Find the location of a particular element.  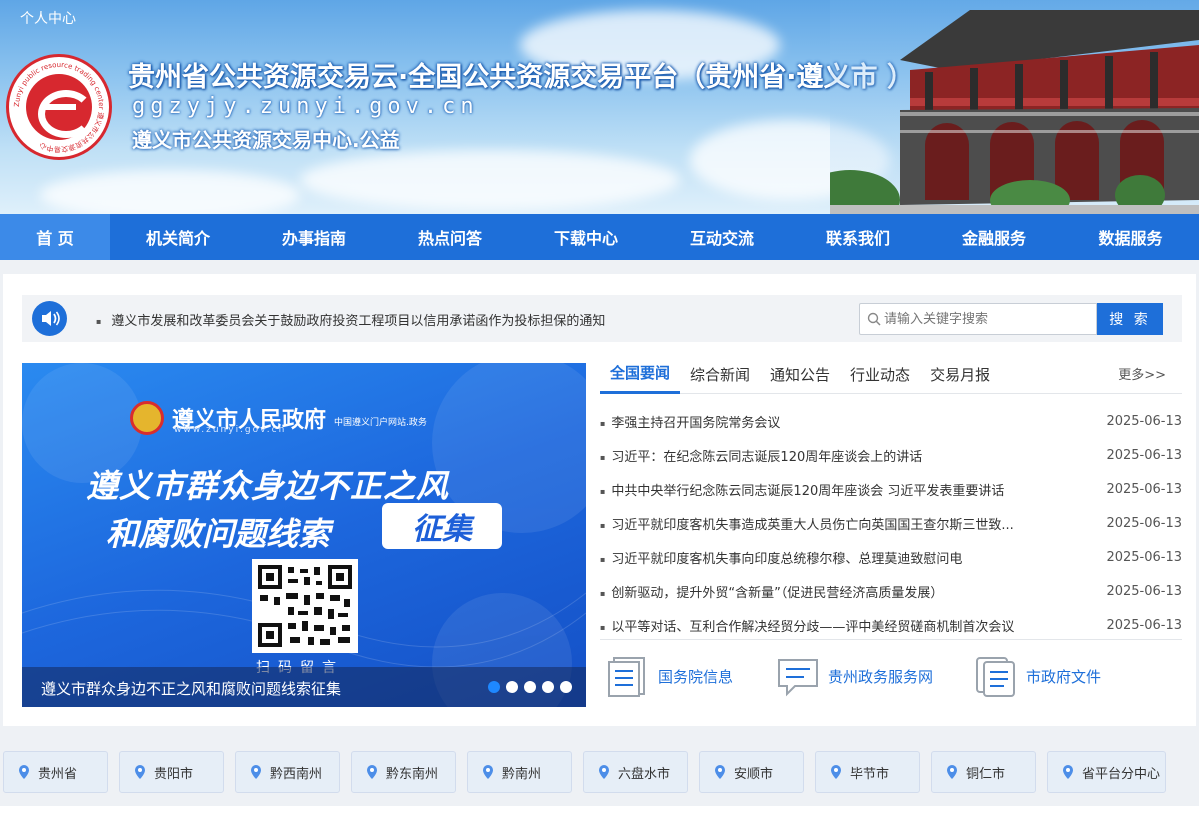

region-label: 贵阳市 is located at coordinates (174, 774).